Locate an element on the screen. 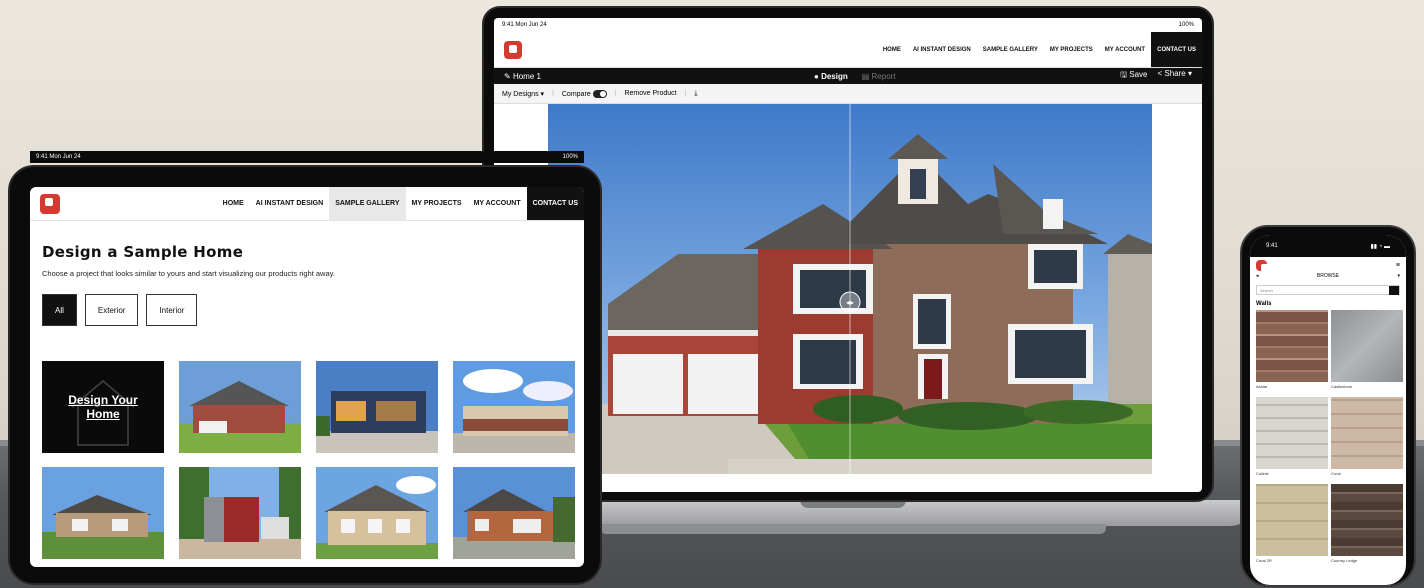  product-tile: Castlestone is located at coordinates (1367, 352).